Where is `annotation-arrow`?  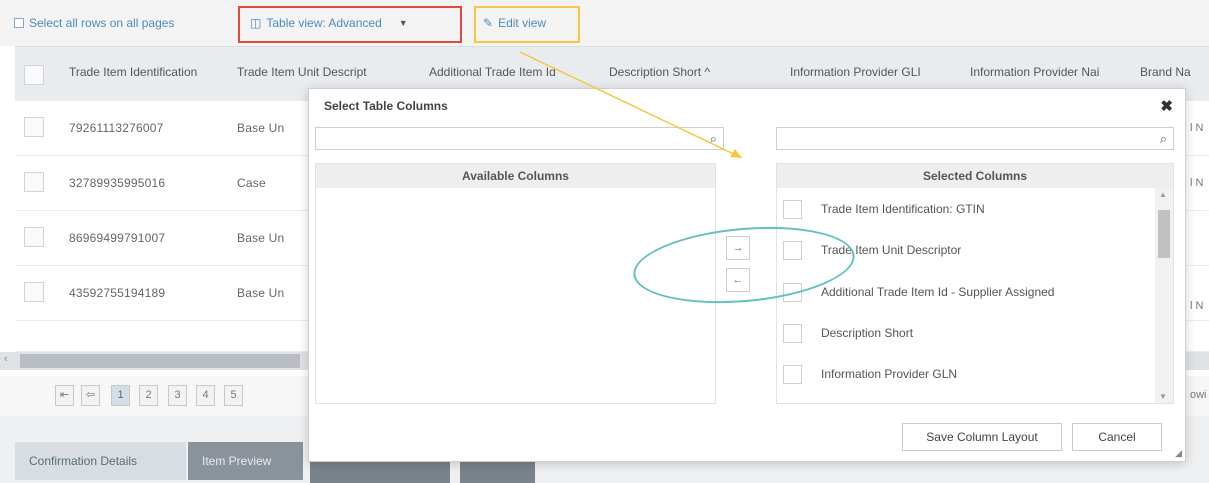 annotation-arrow is located at coordinates (631, 105).